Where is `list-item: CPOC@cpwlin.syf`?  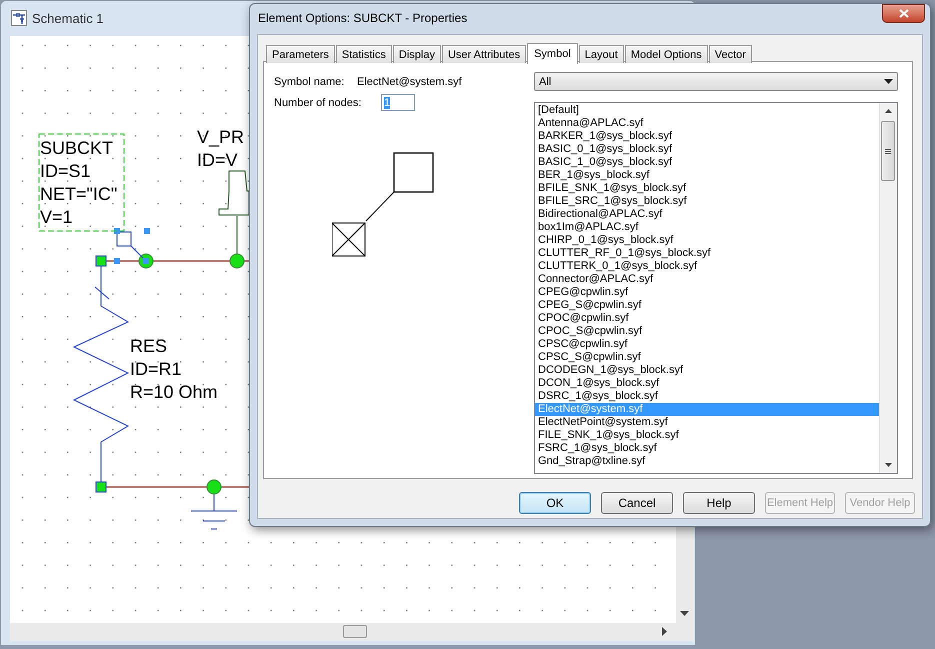
list-item: CPOC@cpwlin.syf is located at coordinates (707, 318).